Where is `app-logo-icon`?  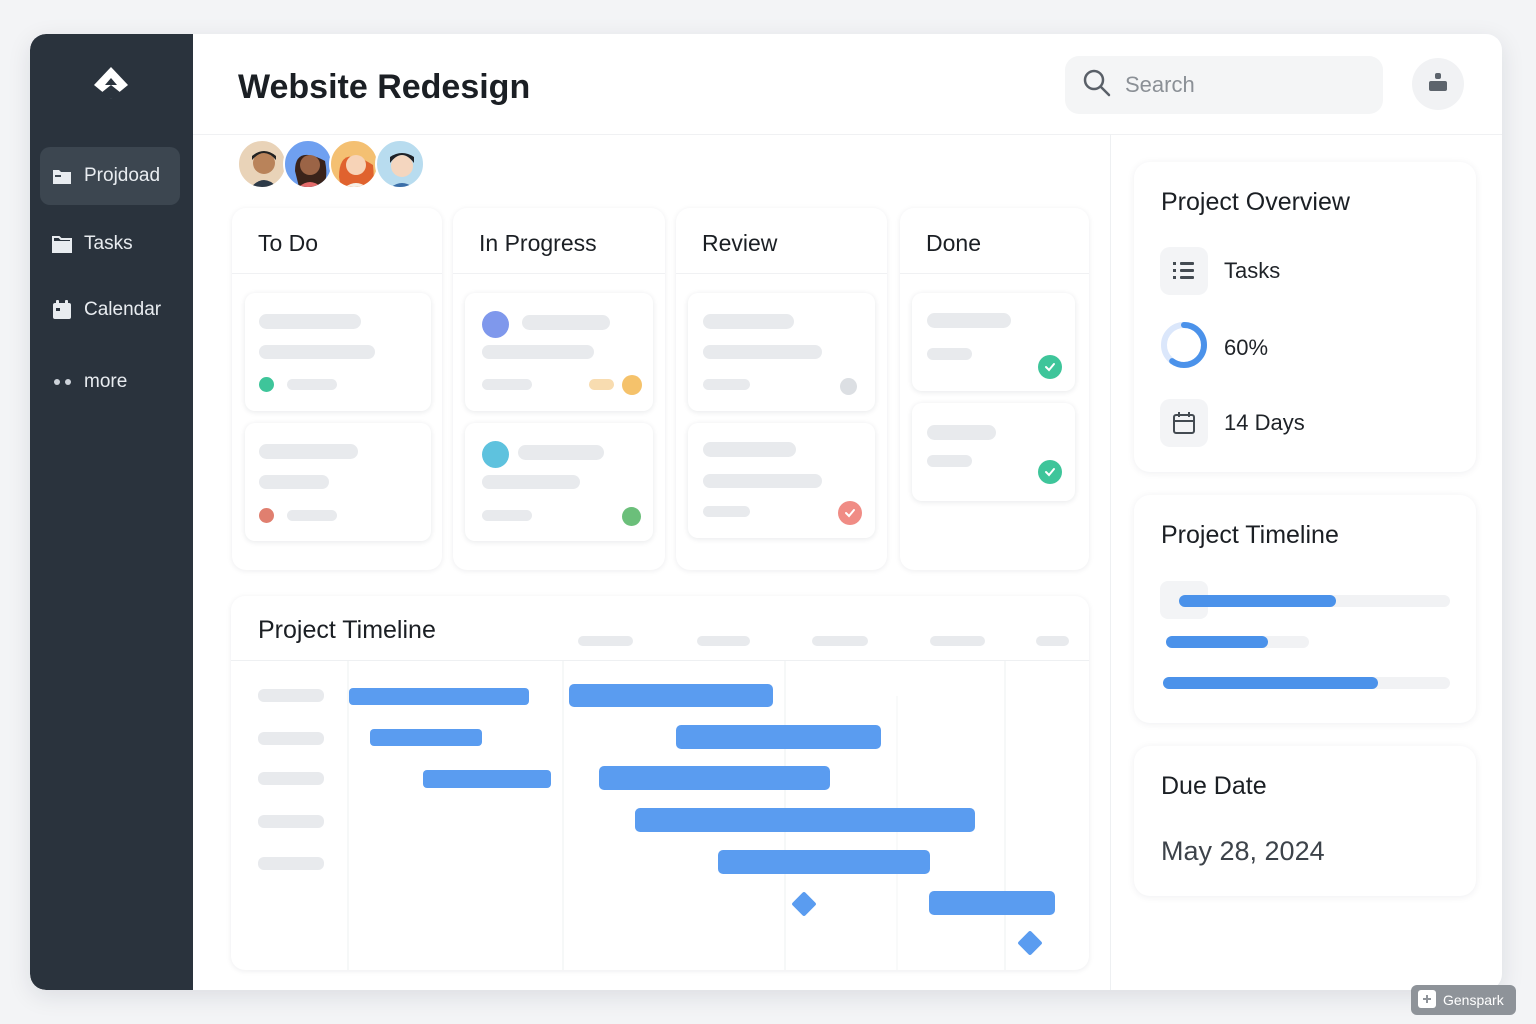
app-logo-icon is located at coordinates (111, 84).